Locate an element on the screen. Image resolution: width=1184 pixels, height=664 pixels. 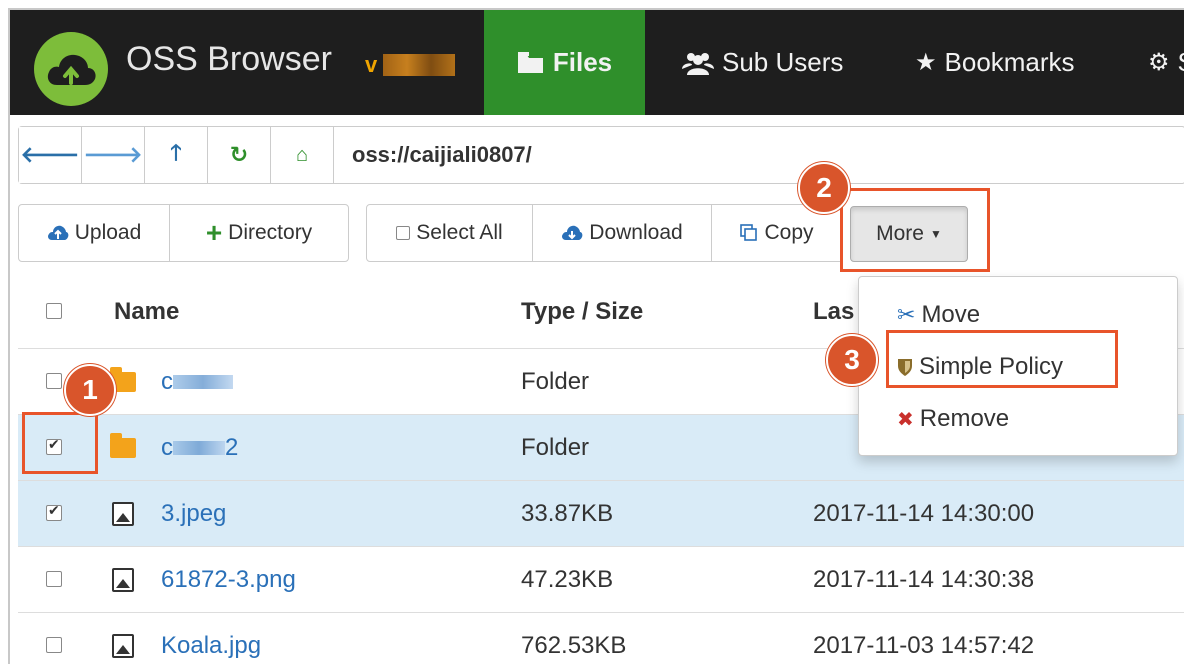
home-button: ⌂ is located at coordinates (302, 155).